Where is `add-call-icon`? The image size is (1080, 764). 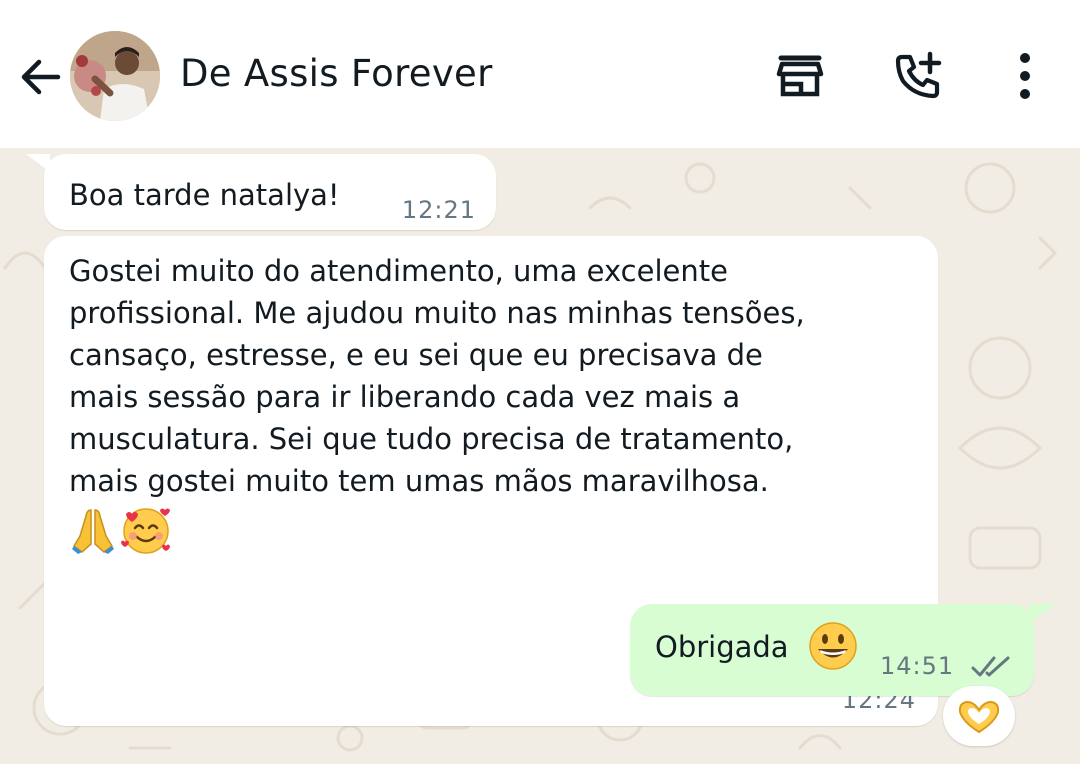
add-call-icon is located at coordinates (918, 75).